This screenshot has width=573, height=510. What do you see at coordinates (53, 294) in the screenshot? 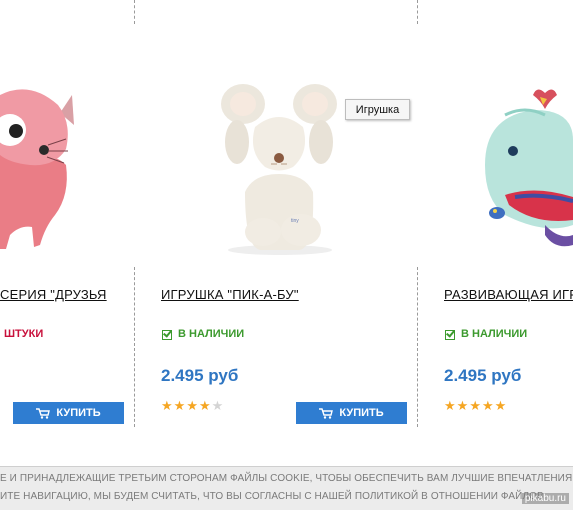
I see `product-title-1: СЕРИЯ "ДРУЗЬЯ` at bounding box center [53, 294].